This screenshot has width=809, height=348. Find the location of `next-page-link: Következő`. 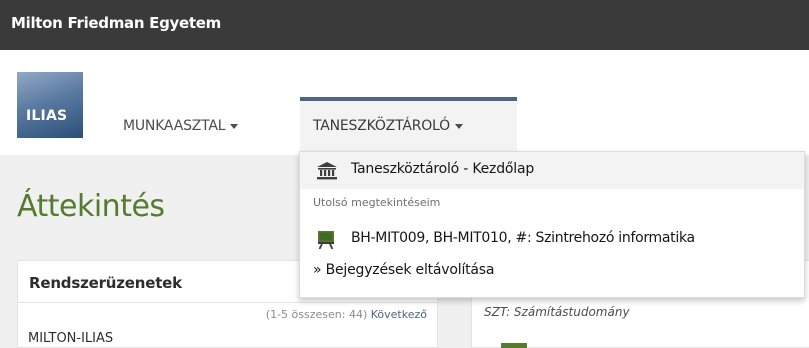

next-page-link: Következő is located at coordinates (399, 314).